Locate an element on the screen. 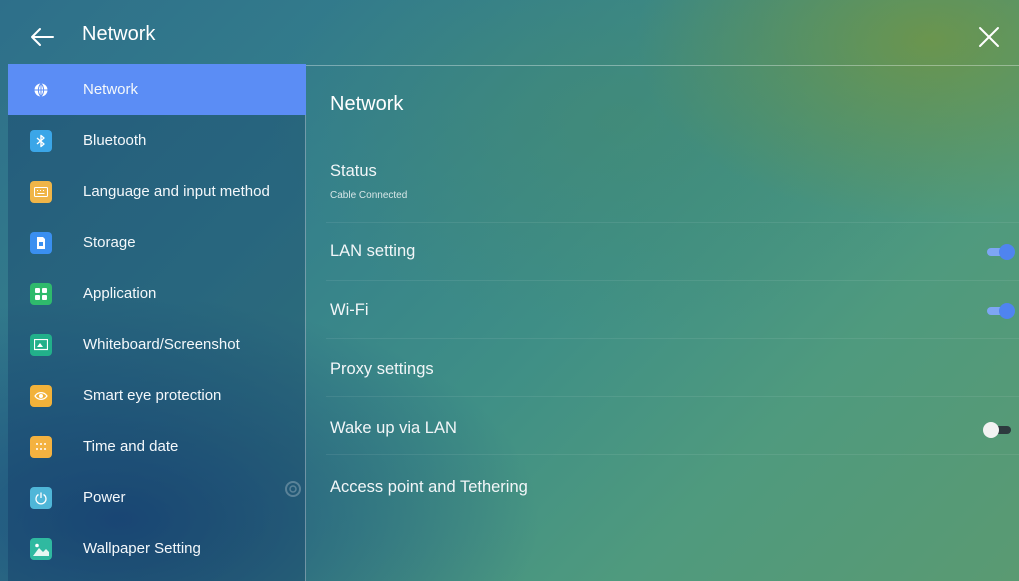 The height and width of the screenshot is (581, 1019). top-bar: Network is located at coordinates (513, 35).